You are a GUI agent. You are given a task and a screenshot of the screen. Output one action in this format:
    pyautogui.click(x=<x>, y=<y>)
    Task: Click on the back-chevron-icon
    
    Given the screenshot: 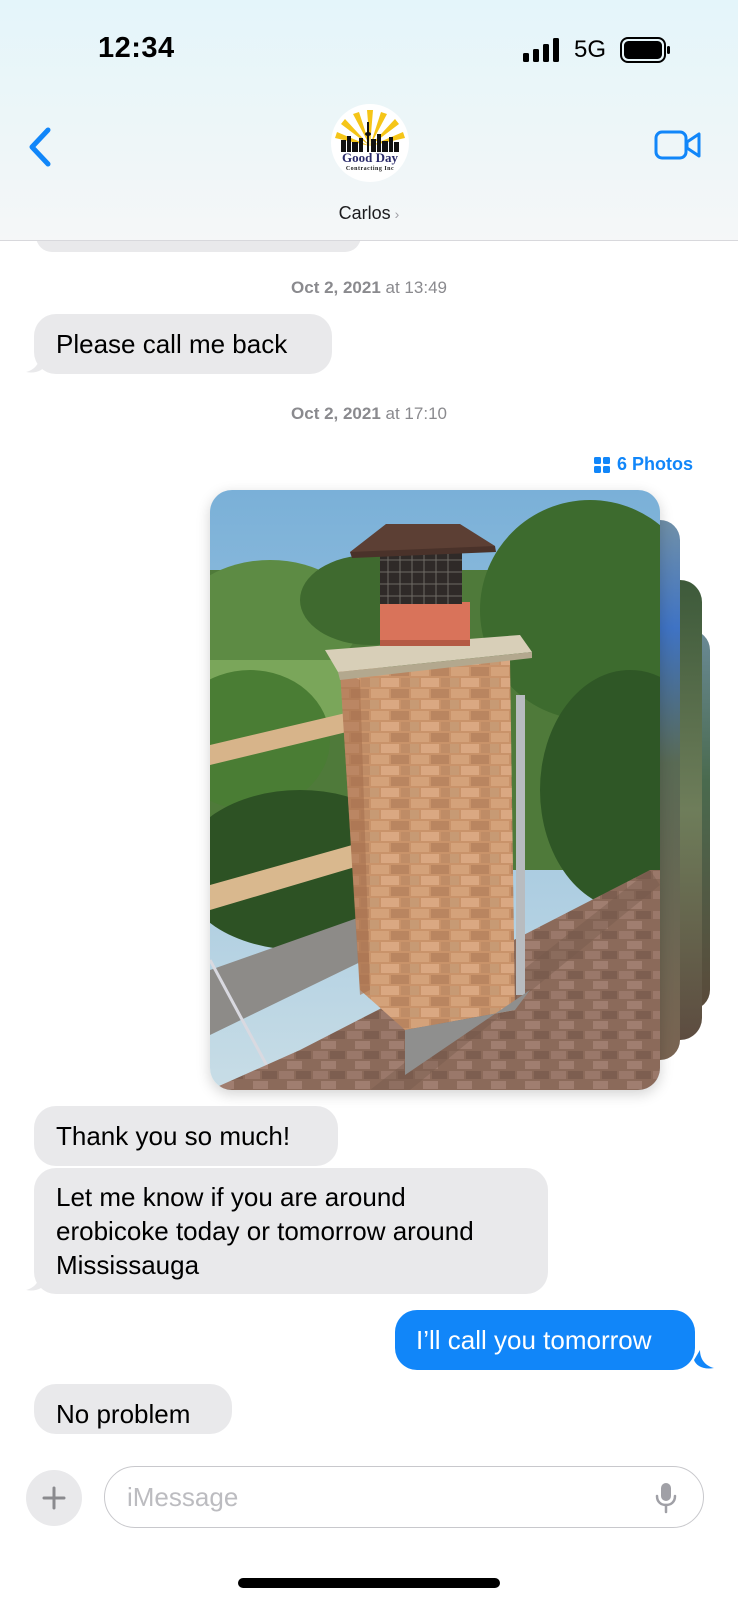 What is the action you would take?
    pyautogui.click(x=41, y=147)
    